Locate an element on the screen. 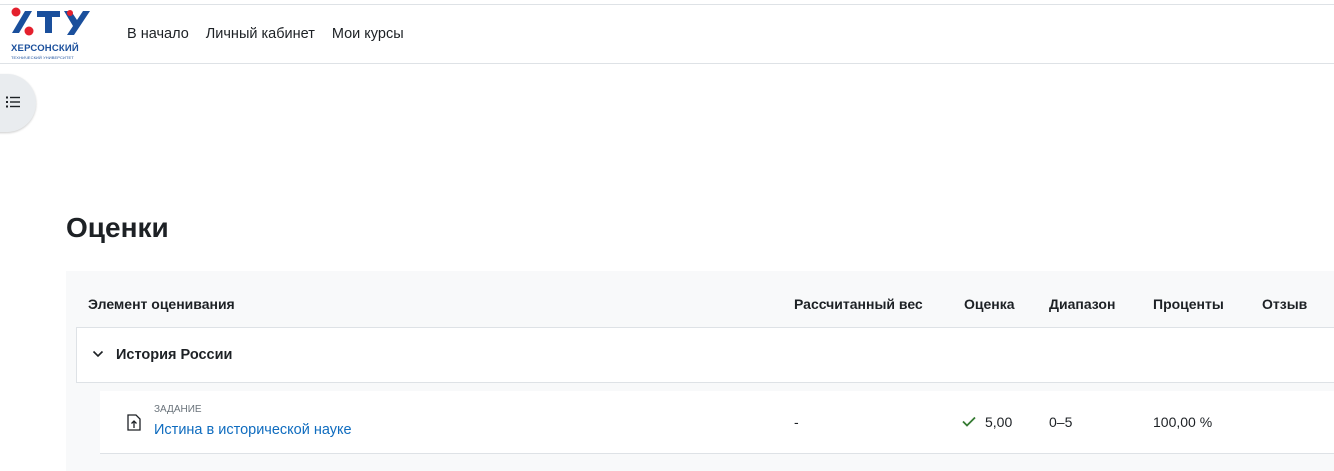 Image resolution: width=1334 pixels, height=471 pixels. column-header-range: Диапазон is located at coordinates (1082, 304).